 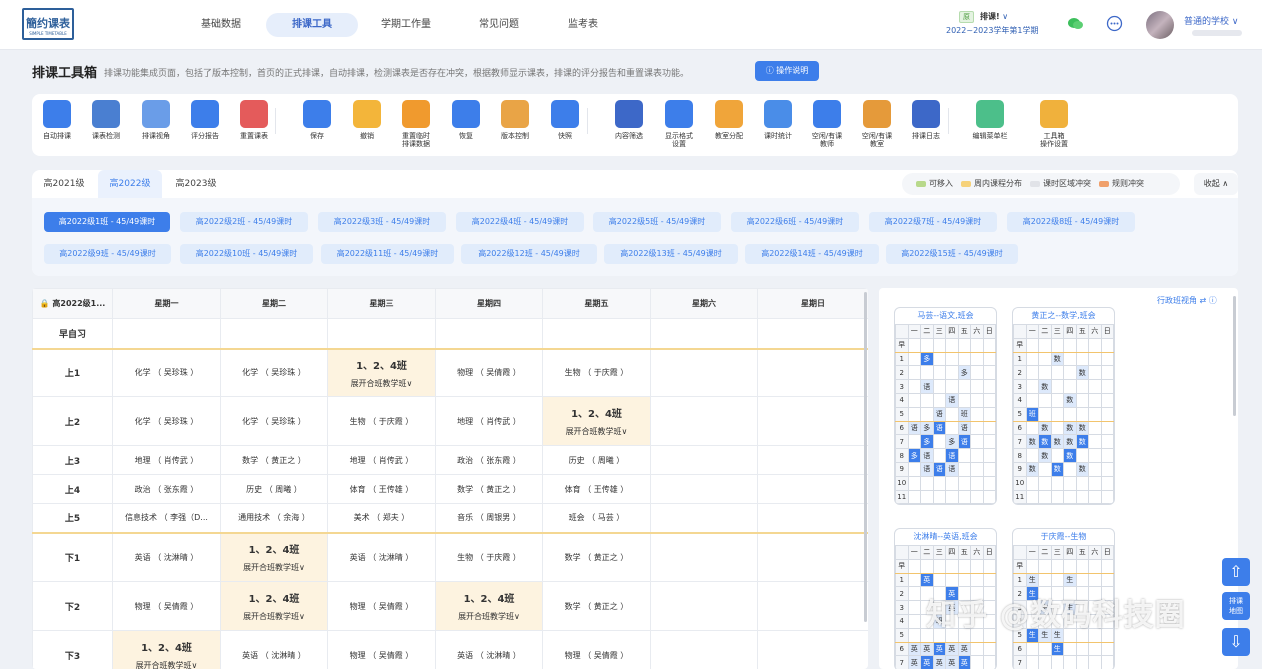 I want to click on lesson-cell: 音乐 （ 周银男 ）, so click(x=489, y=518).